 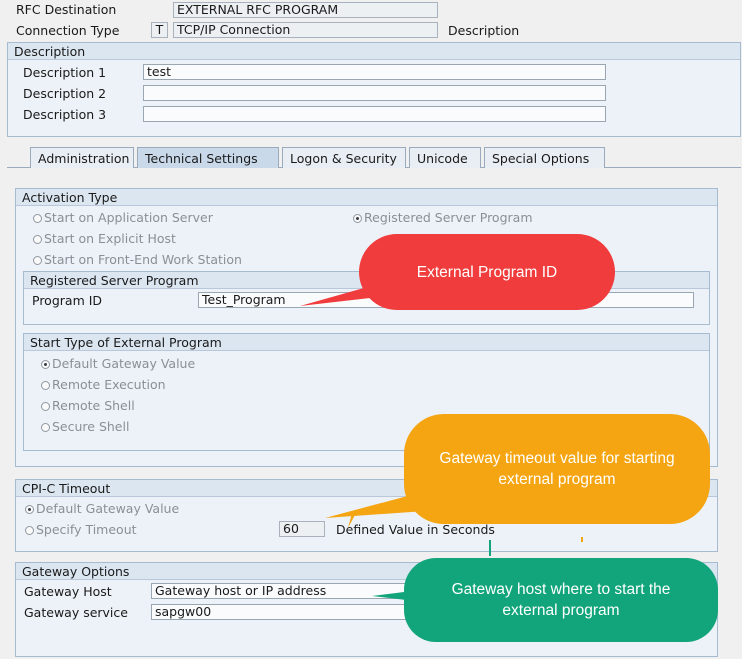 I want to click on green-callout-tick, so click(x=490, y=548).